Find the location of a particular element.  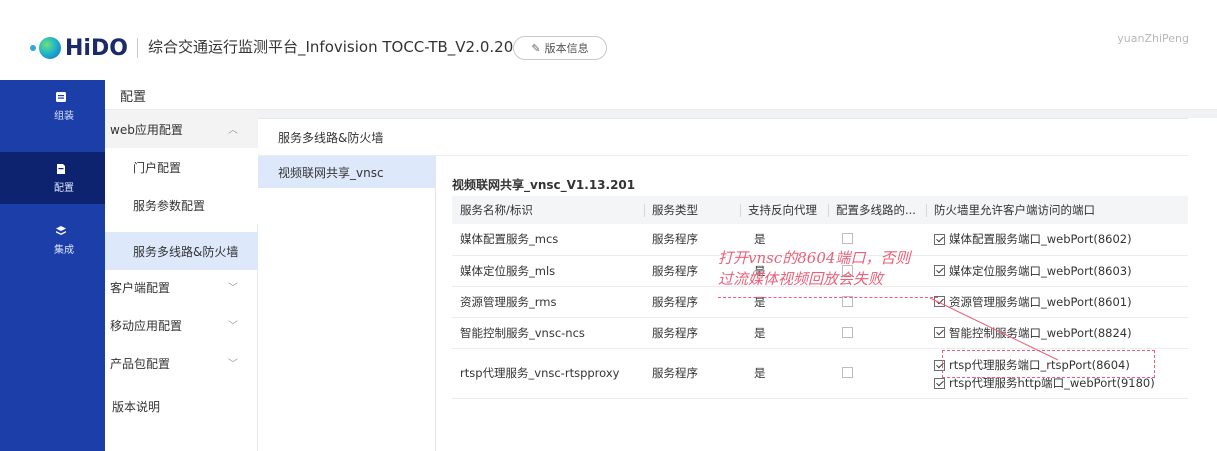

annotation-connector is located at coordinates (994, 329).